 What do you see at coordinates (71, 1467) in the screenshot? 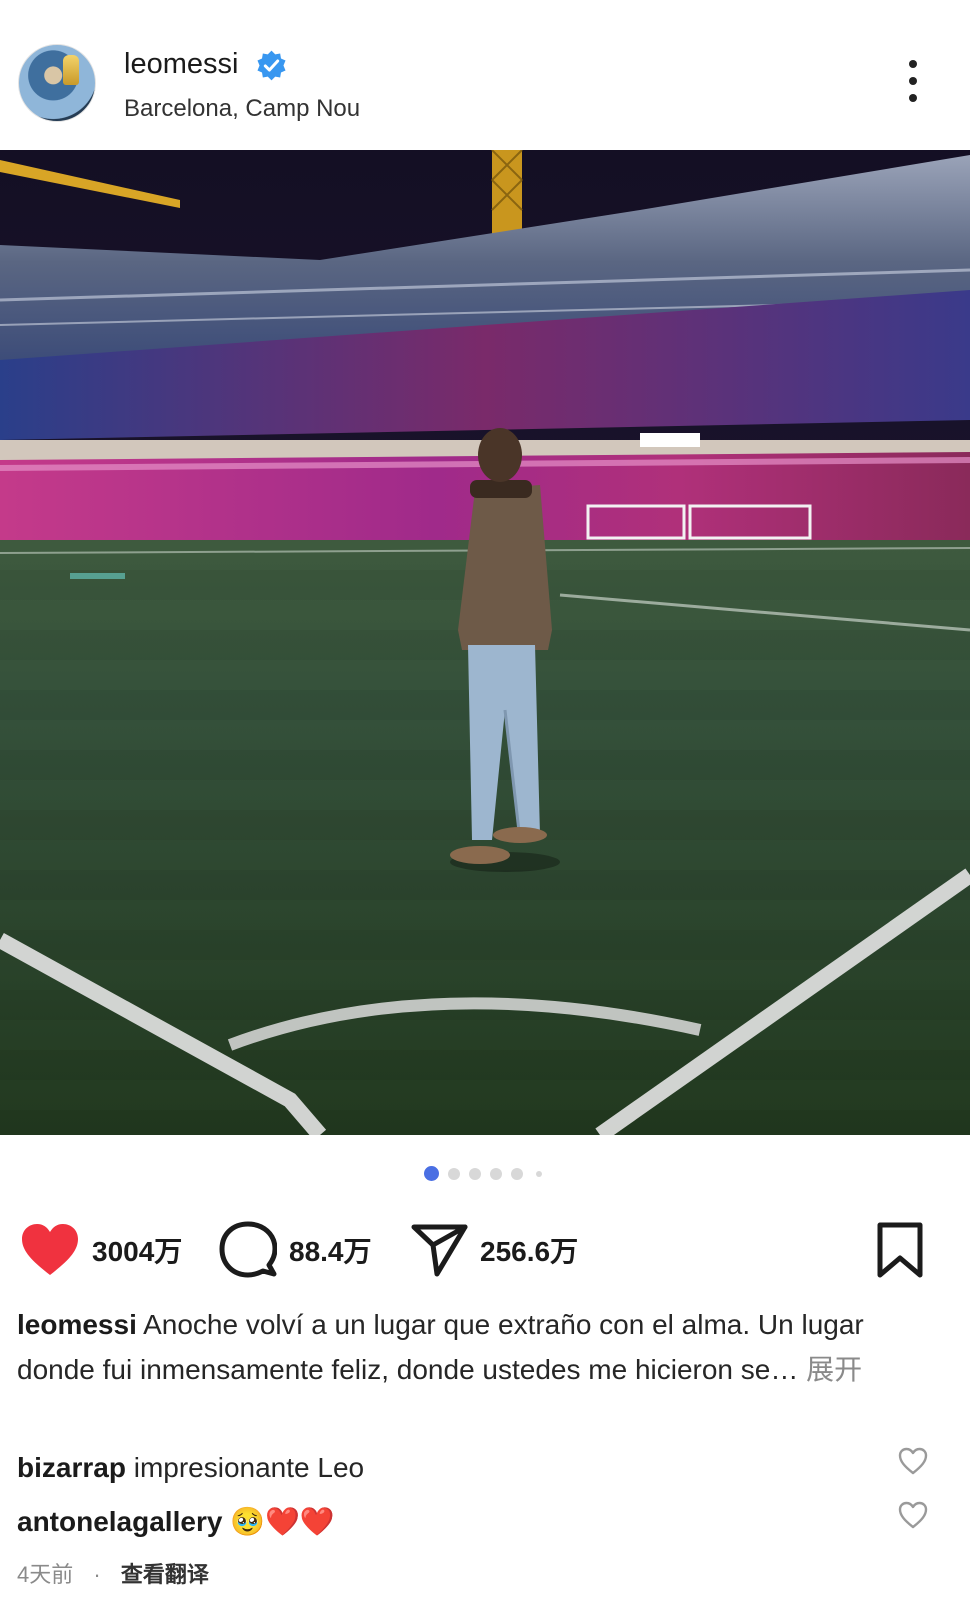
I see `comment-username: bizarrap` at bounding box center [71, 1467].